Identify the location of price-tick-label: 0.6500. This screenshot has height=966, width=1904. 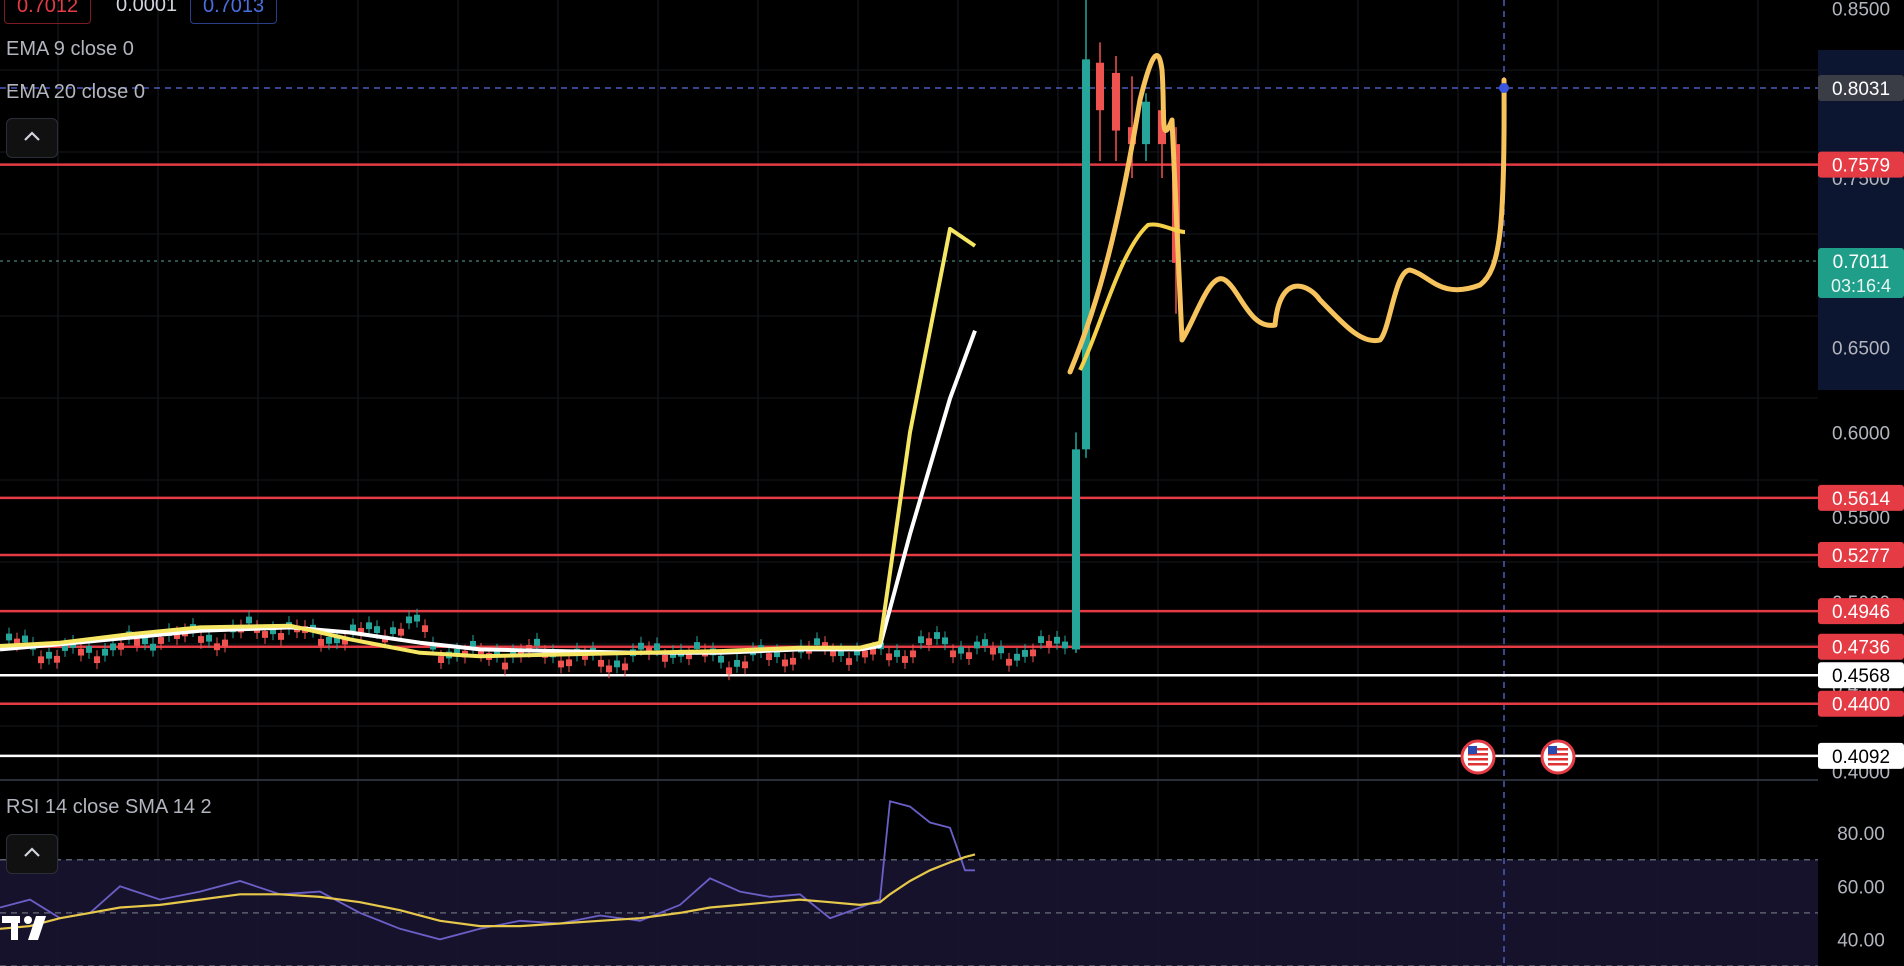
(1861, 349).